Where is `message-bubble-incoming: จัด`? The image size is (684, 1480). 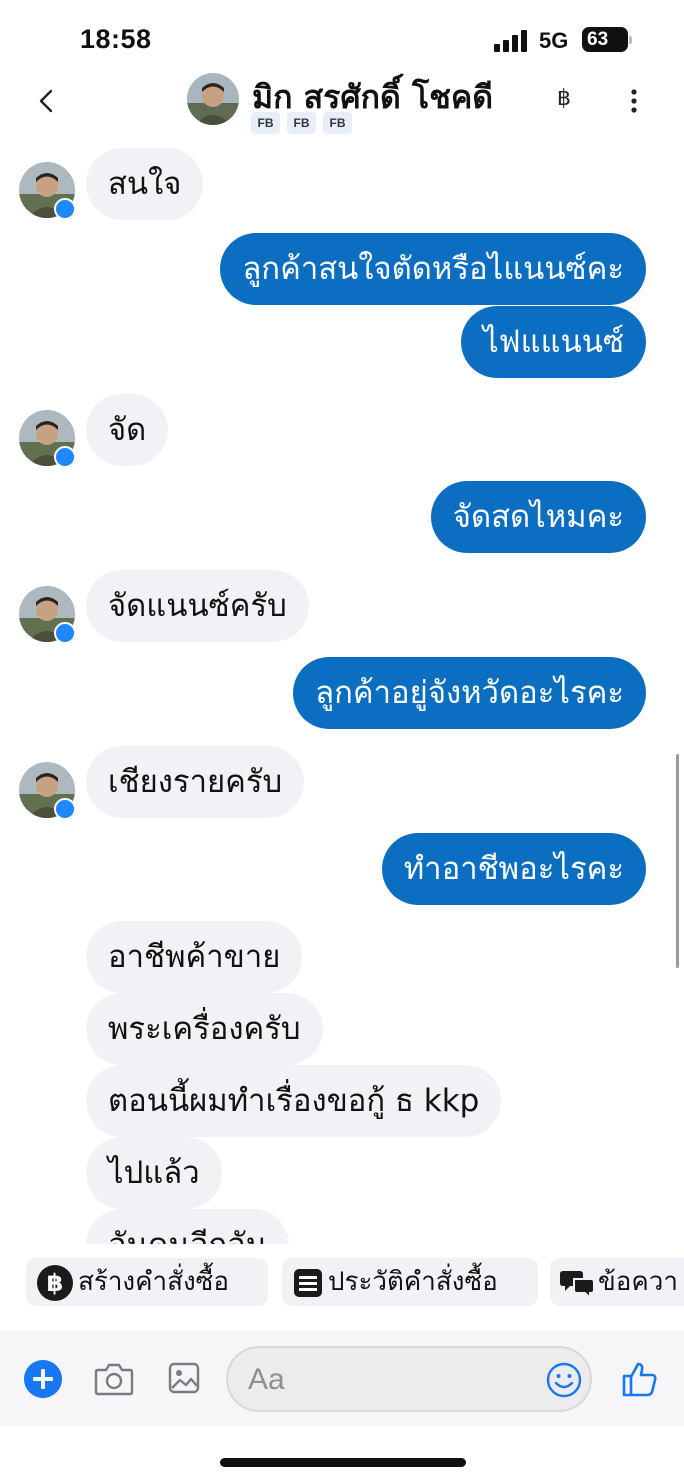 message-bubble-incoming: จัด is located at coordinates (127, 430).